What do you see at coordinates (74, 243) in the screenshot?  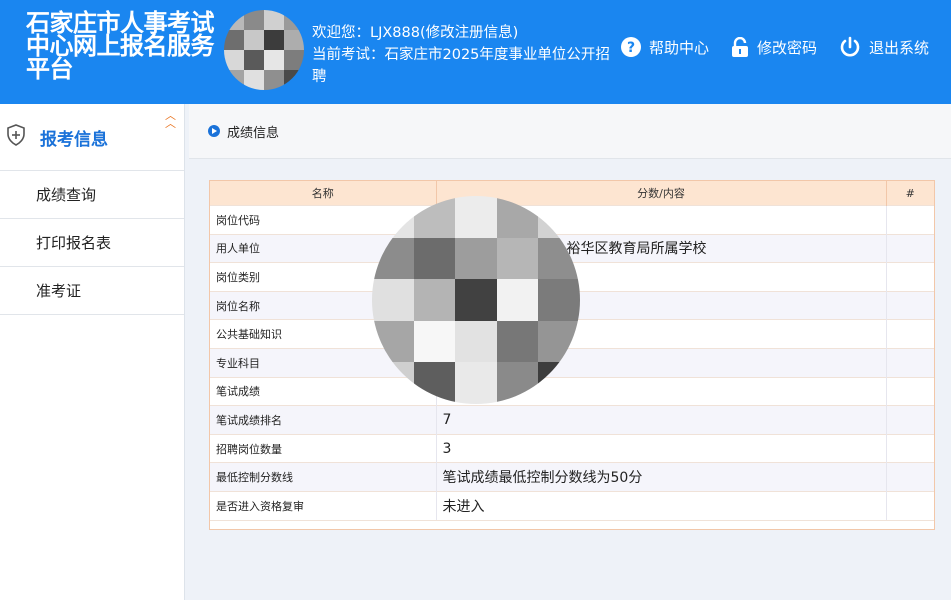 I see `sidebar-item-label: 打印报名表` at bounding box center [74, 243].